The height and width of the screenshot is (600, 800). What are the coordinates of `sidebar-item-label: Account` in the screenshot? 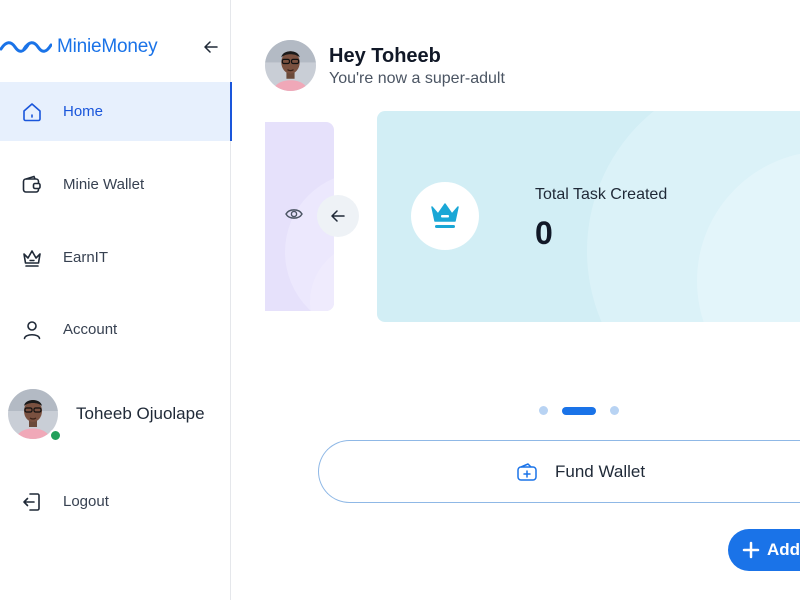 It's located at (90, 329).